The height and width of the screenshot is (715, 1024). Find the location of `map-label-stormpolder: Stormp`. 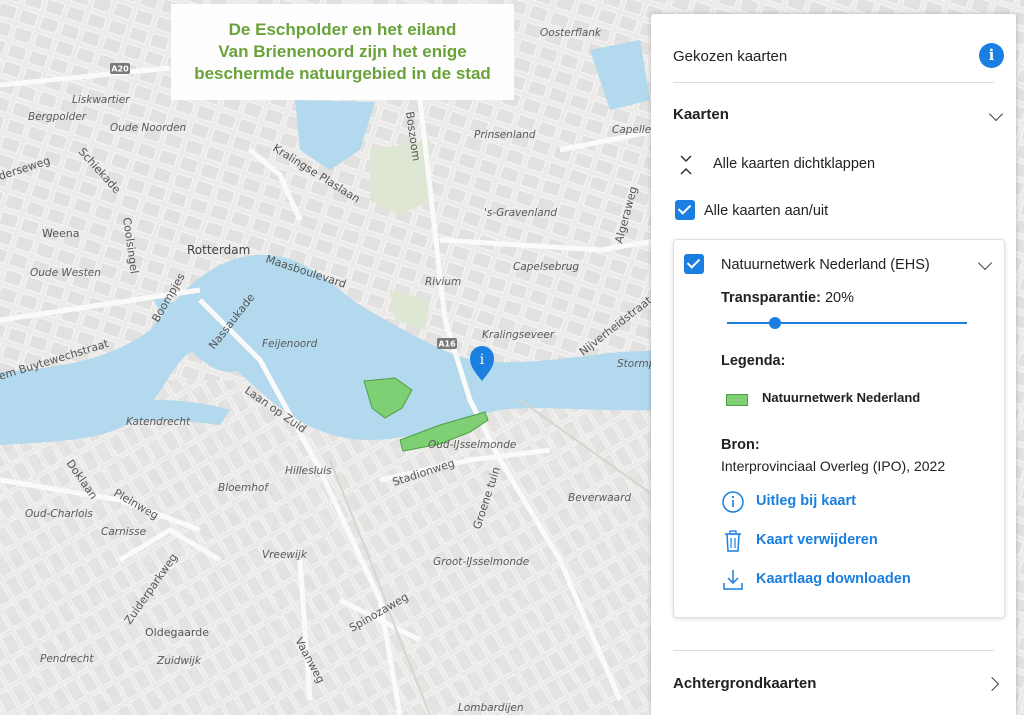

map-label-stormpolder: Stormp is located at coordinates (636, 364).